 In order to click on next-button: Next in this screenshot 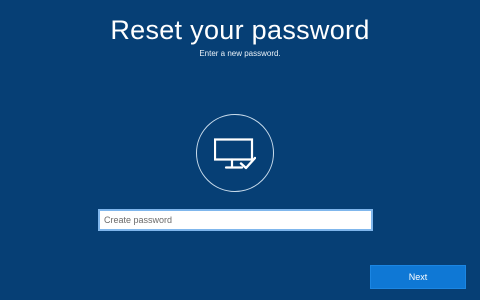, I will do `click(418, 277)`.